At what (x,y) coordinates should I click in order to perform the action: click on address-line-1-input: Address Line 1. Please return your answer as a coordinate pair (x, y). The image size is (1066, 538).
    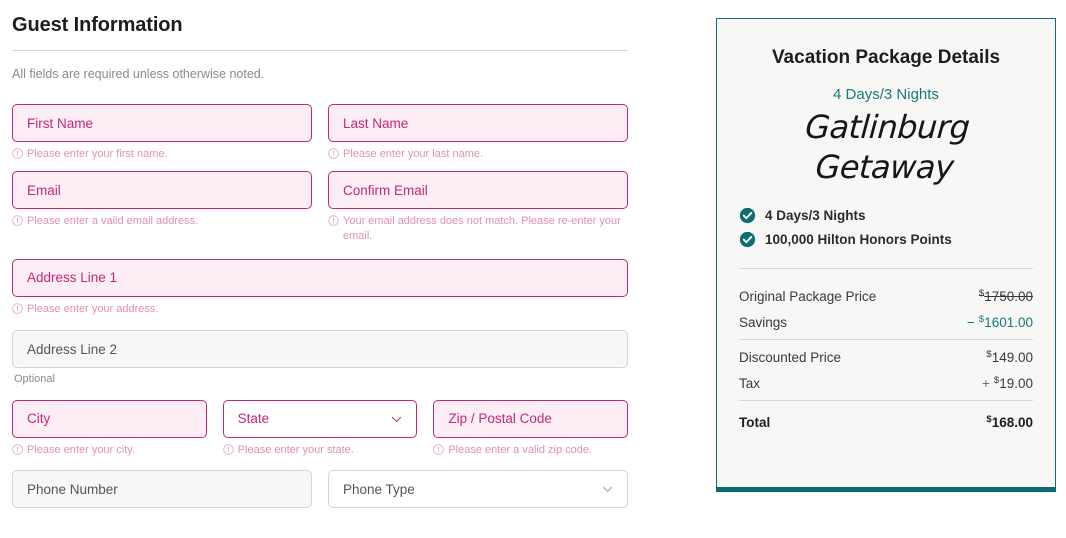
    Looking at the image, I should click on (320, 277).